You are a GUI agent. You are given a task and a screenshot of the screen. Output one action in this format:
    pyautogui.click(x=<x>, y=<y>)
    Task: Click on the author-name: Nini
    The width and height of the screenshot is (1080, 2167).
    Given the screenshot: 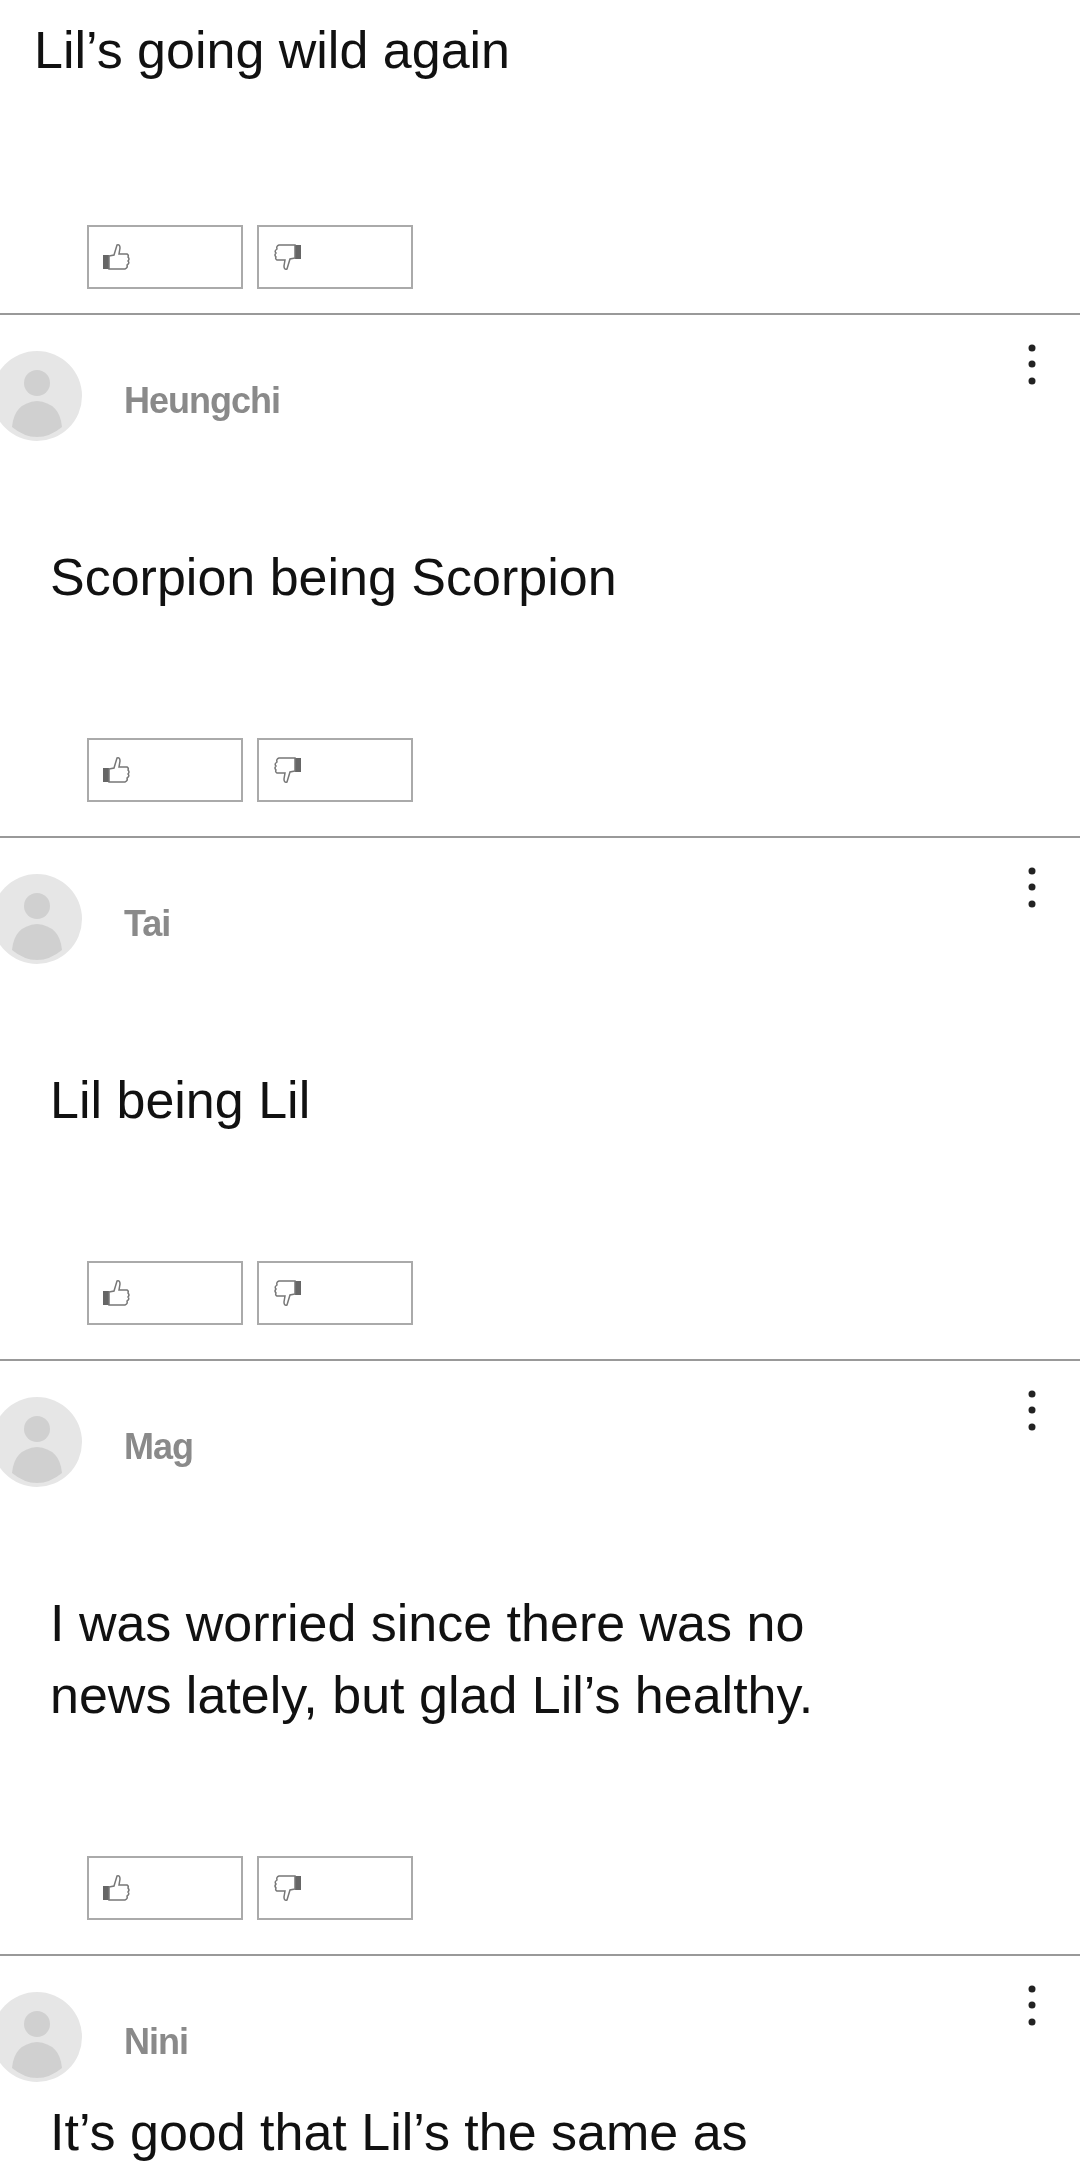 What is the action you would take?
    pyautogui.click(x=156, y=2042)
    